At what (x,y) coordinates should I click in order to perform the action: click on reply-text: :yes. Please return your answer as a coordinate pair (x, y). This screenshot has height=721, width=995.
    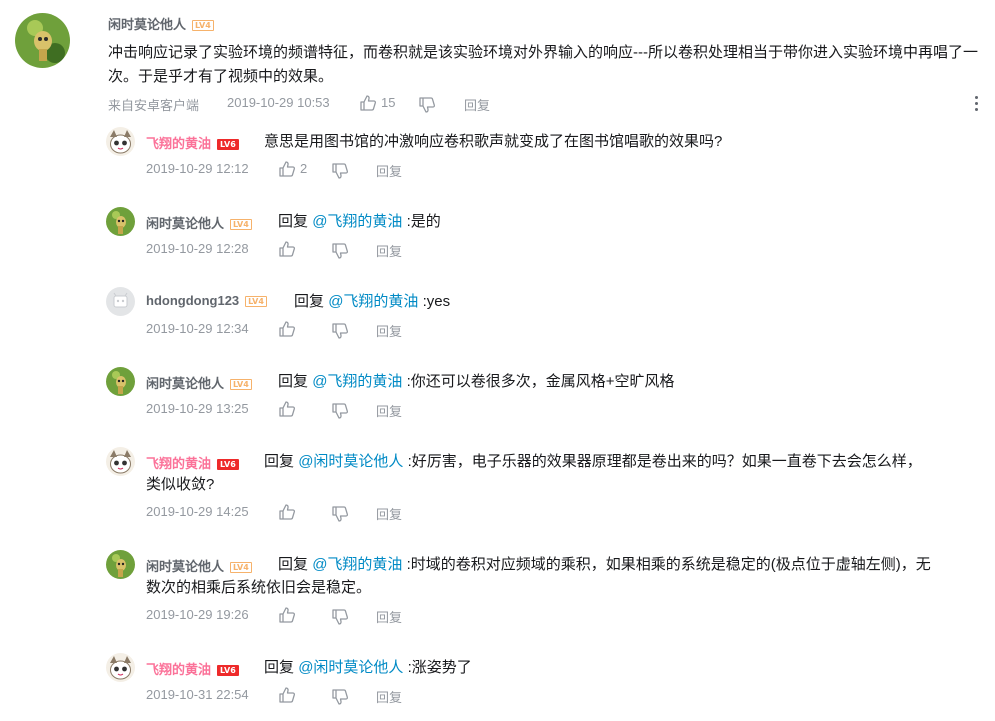
    Looking at the image, I should click on (436, 301).